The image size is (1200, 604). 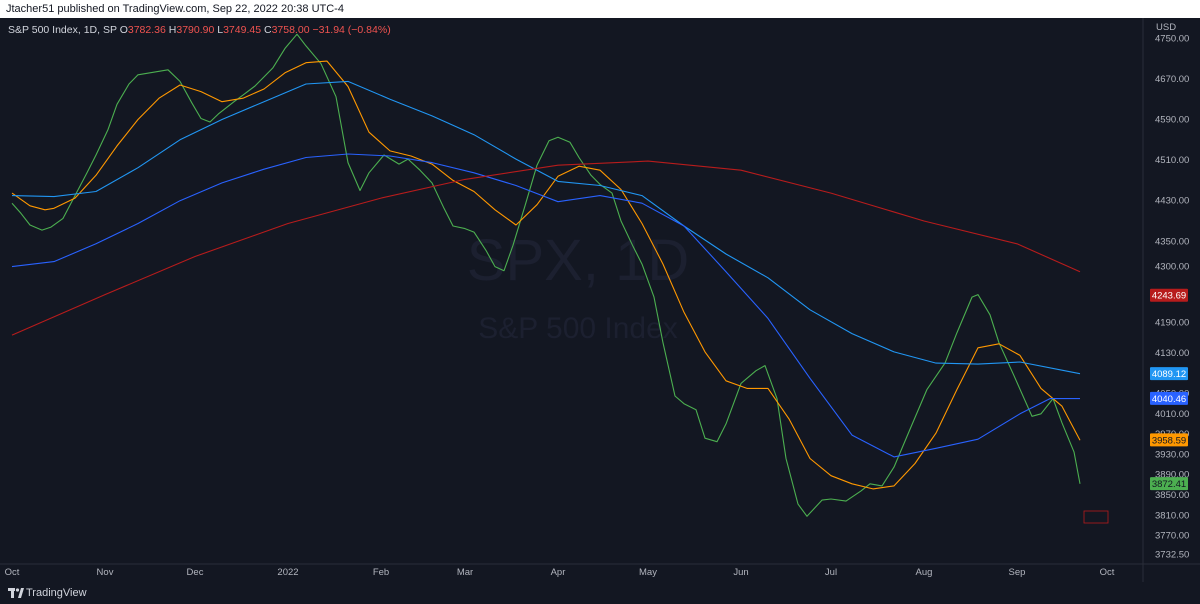 I want to click on symbol-label: S&P 500 Index, 1D, SP, so click(x=62, y=30).